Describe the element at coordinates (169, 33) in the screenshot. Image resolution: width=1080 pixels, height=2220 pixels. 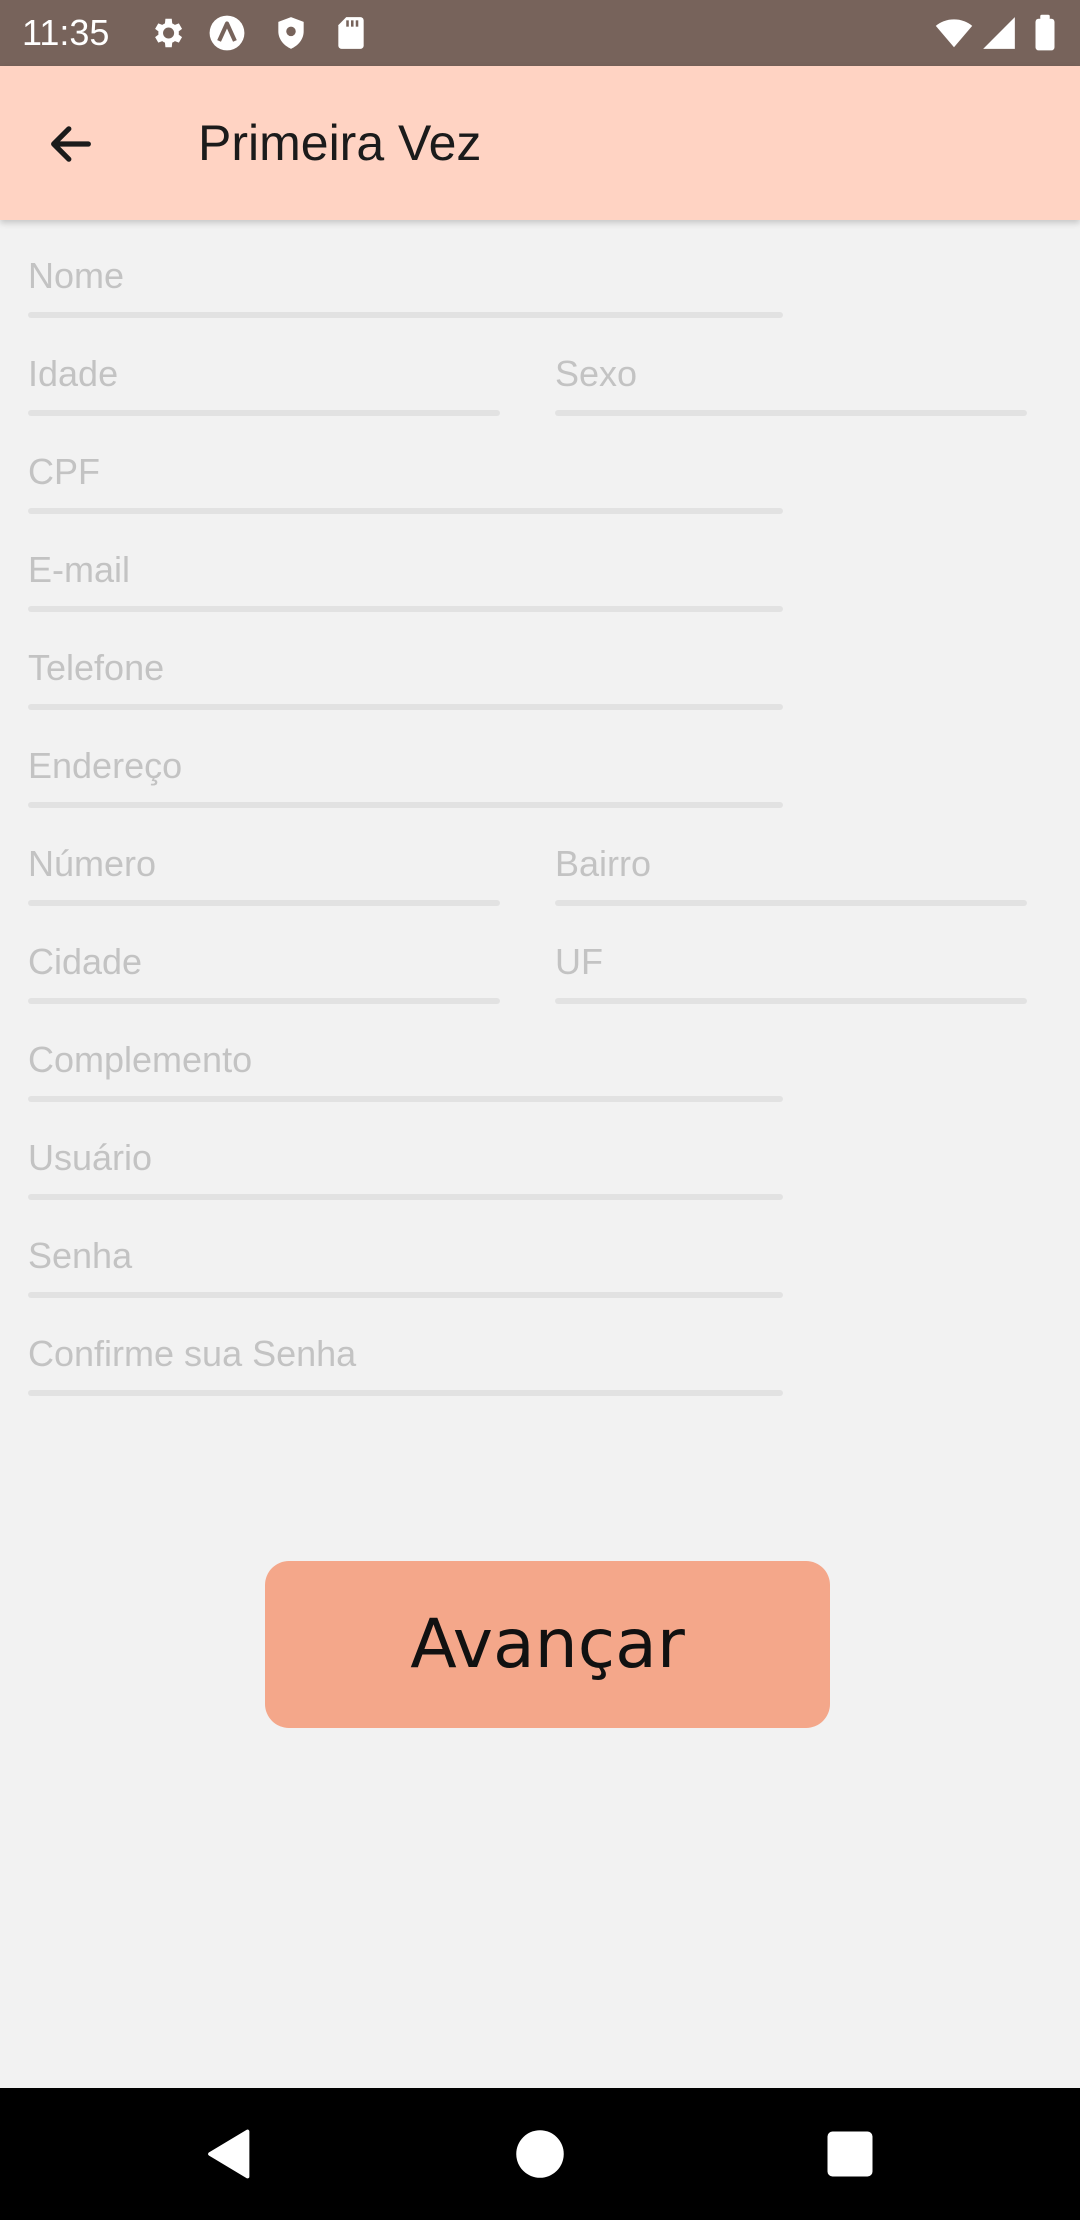
I see `settings-icon` at that location.